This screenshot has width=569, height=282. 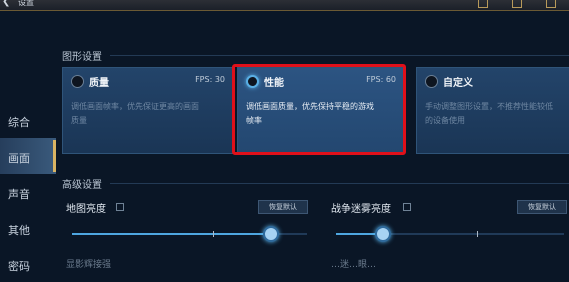 What do you see at coordinates (450, 234) in the screenshot?
I see `fog-brightness-slider-track` at bounding box center [450, 234].